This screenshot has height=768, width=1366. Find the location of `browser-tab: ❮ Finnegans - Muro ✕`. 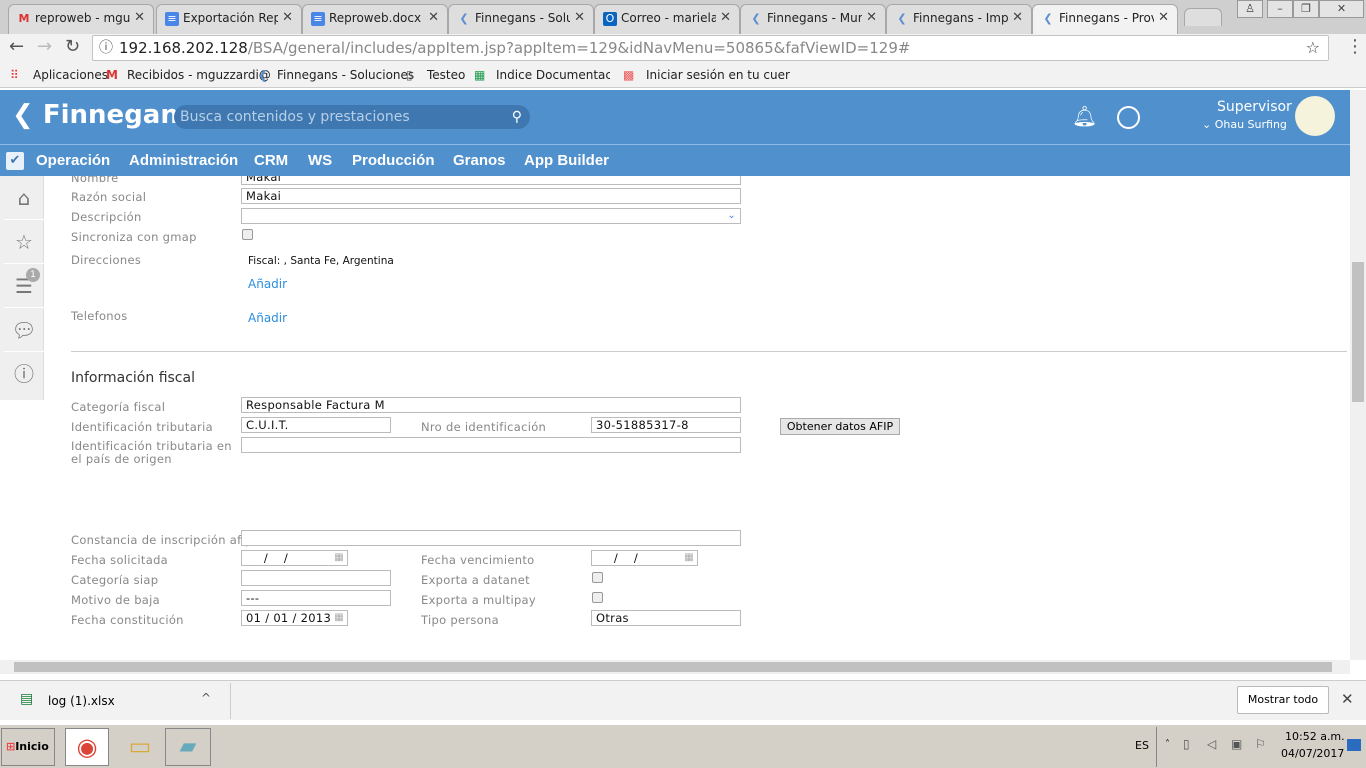

browser-tab: ❮ Finnegans - Muro ✕ is located at coordinates (813, 19).